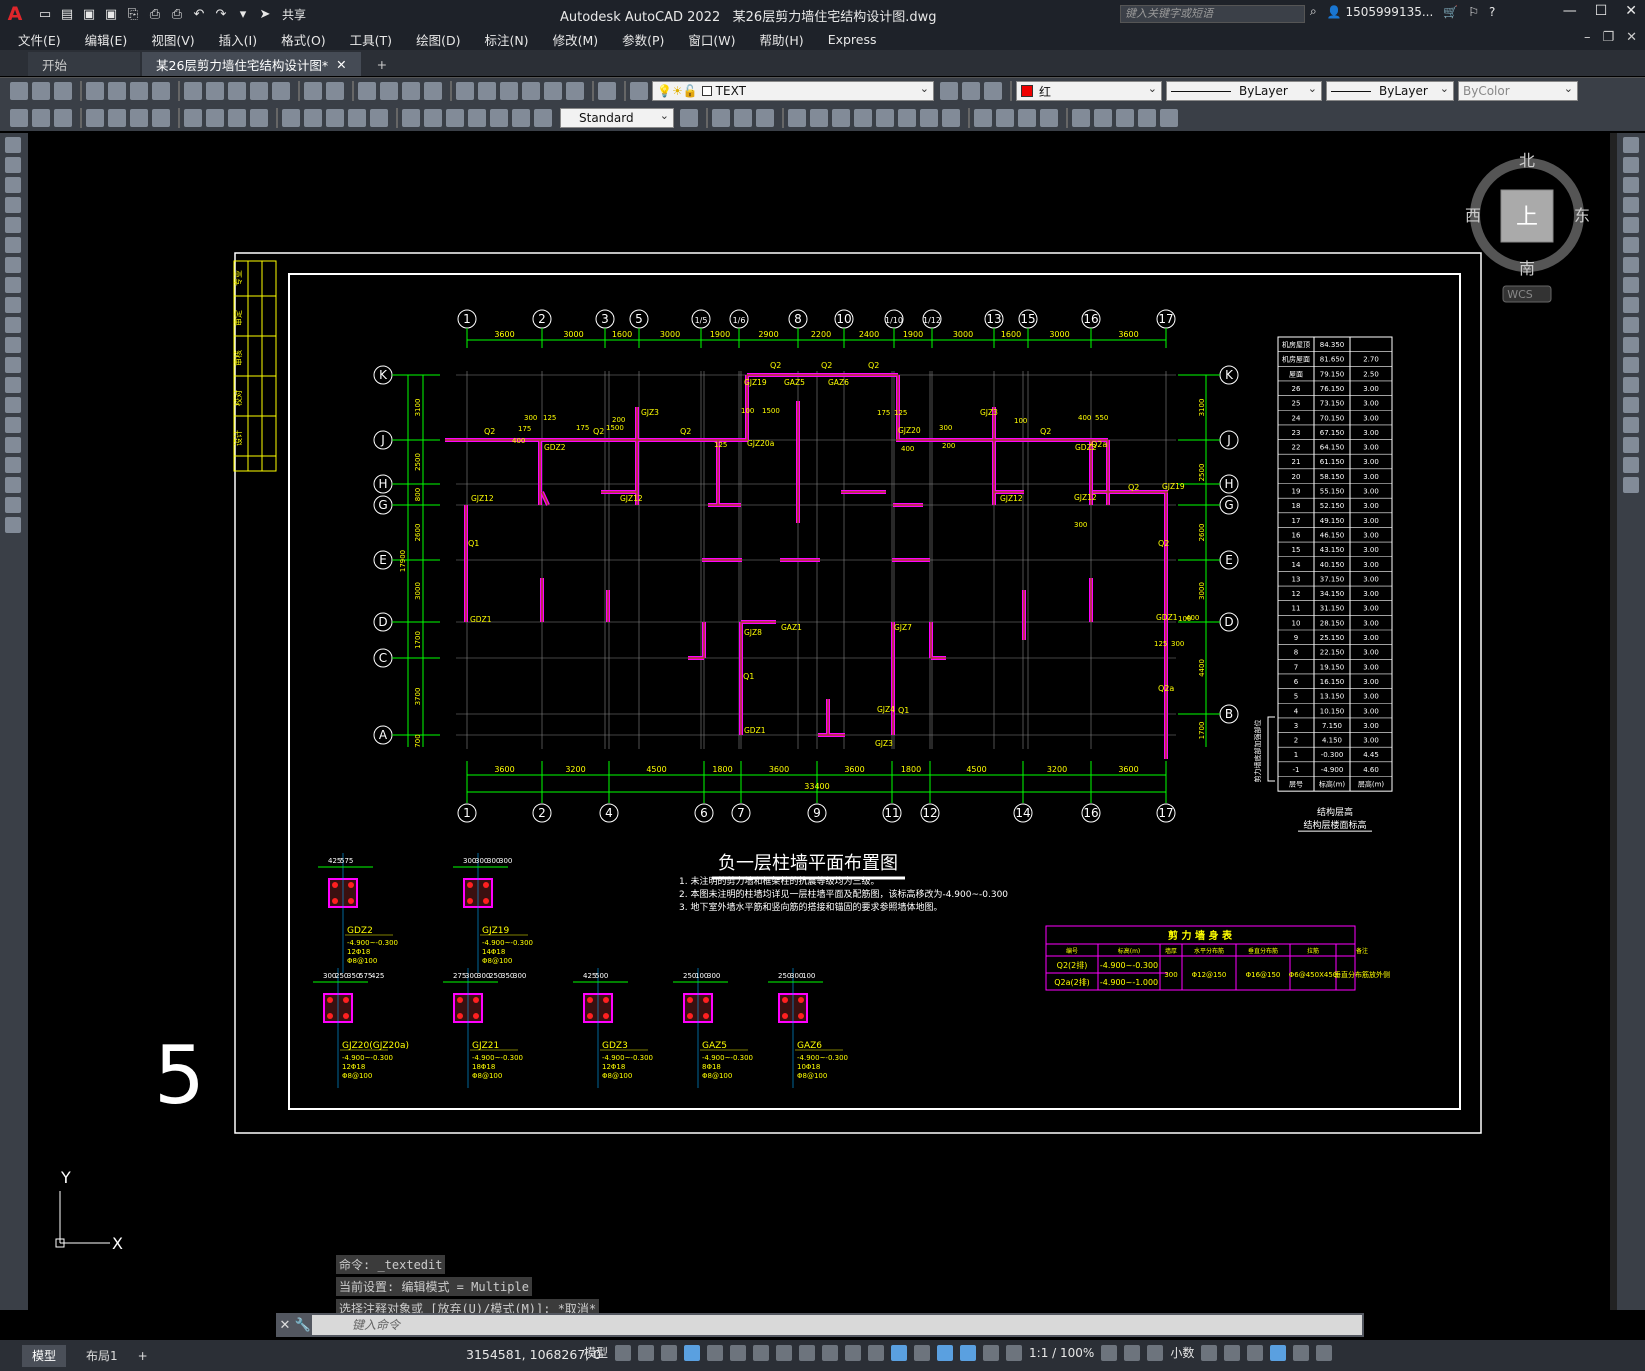 The height and width of the screenshot is (1371, 1645). I want to click on selection-filter-icon, so click(922, 1352).